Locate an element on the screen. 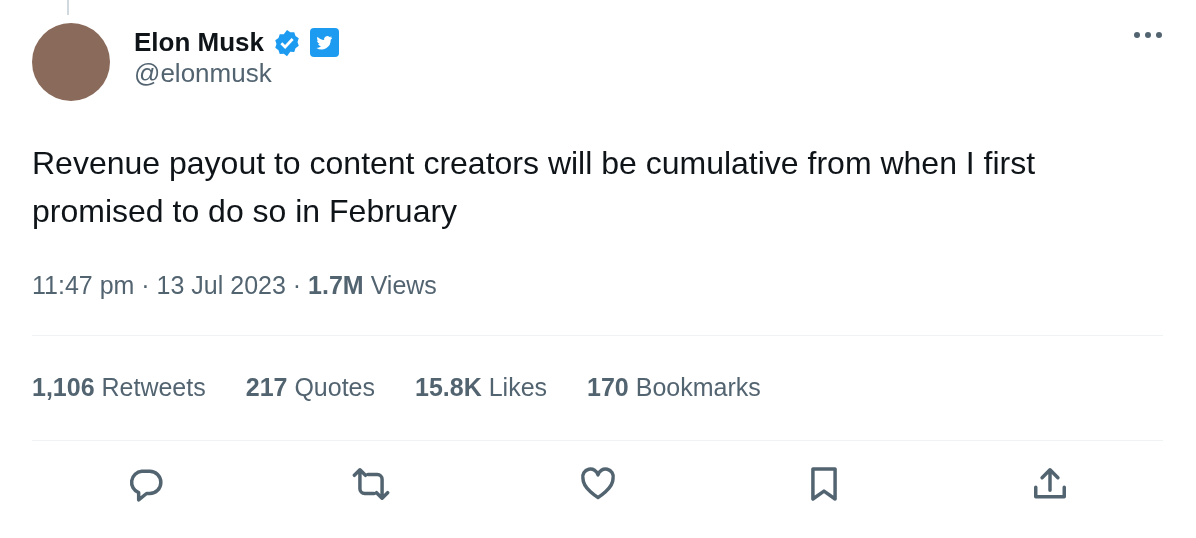  author-name: Elon Musk is located at coordinates (199, 43).